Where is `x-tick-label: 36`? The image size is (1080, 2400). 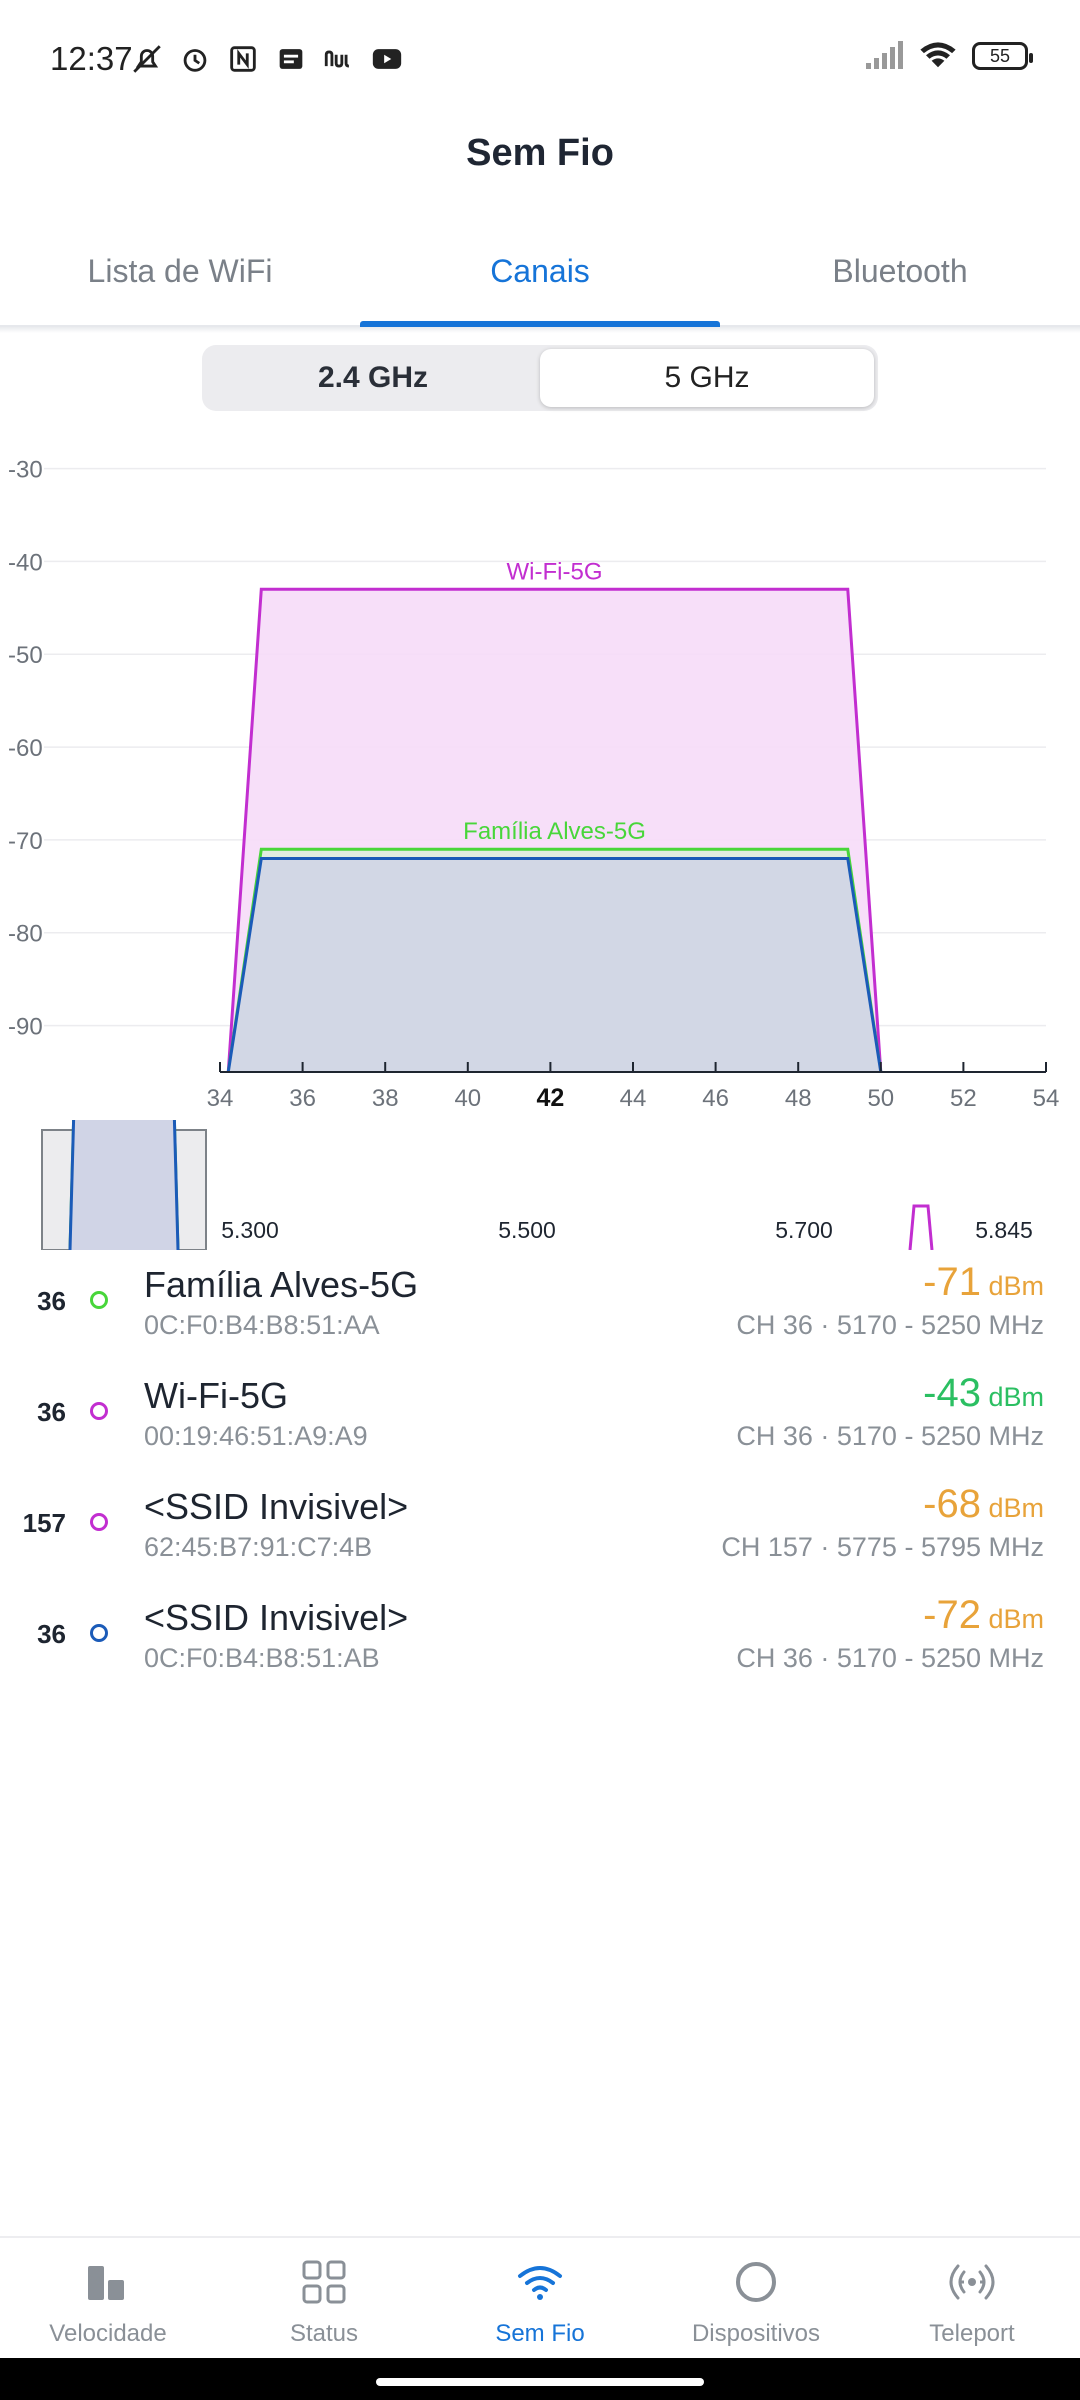 x-tick-label: 36 is located at coordinates (302, 1098).